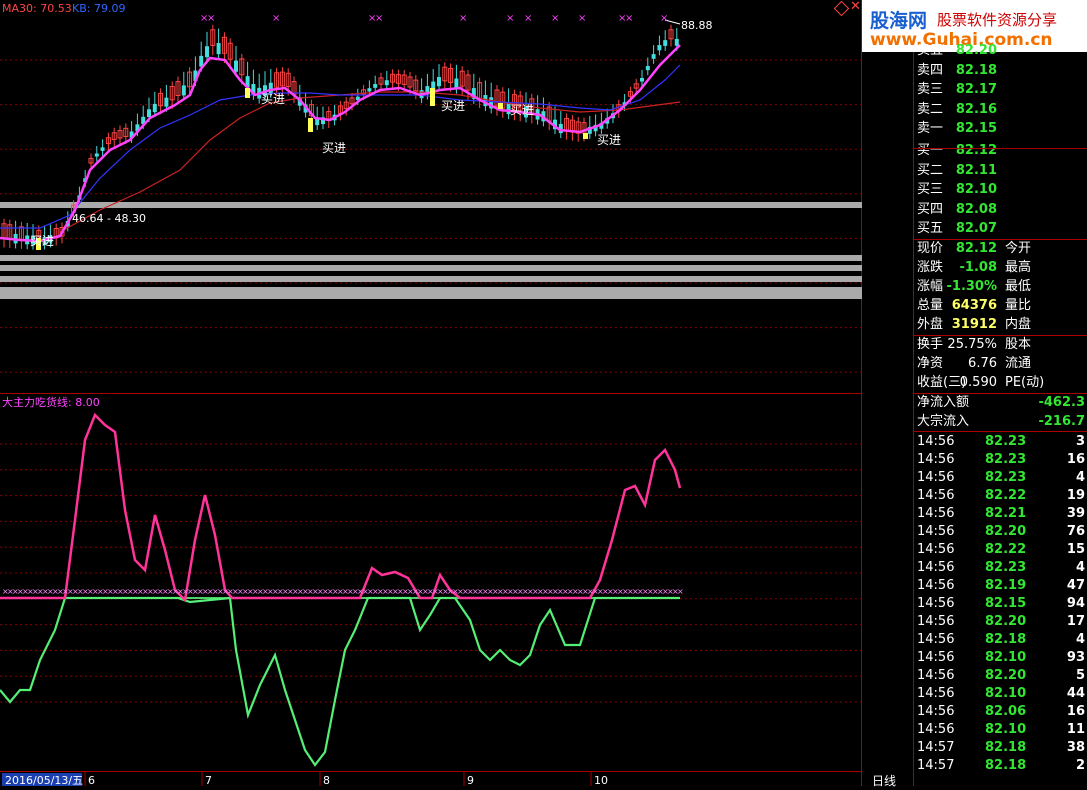  What do you see at coordinates (976, 109) in the screenshot?
I see `order-price: 82.16` at bounding box center [976, 109].